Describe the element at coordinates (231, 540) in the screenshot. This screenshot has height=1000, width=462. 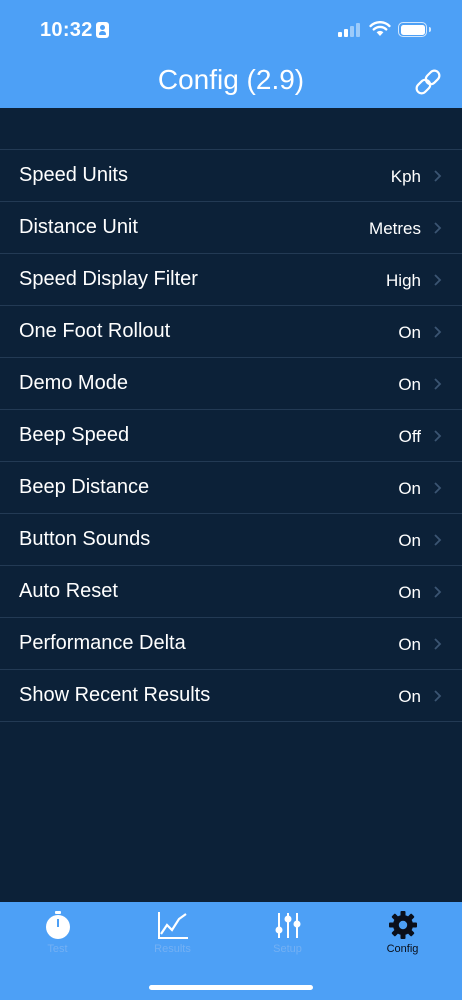
I see `settings-row: Button Sounds On` at that location.